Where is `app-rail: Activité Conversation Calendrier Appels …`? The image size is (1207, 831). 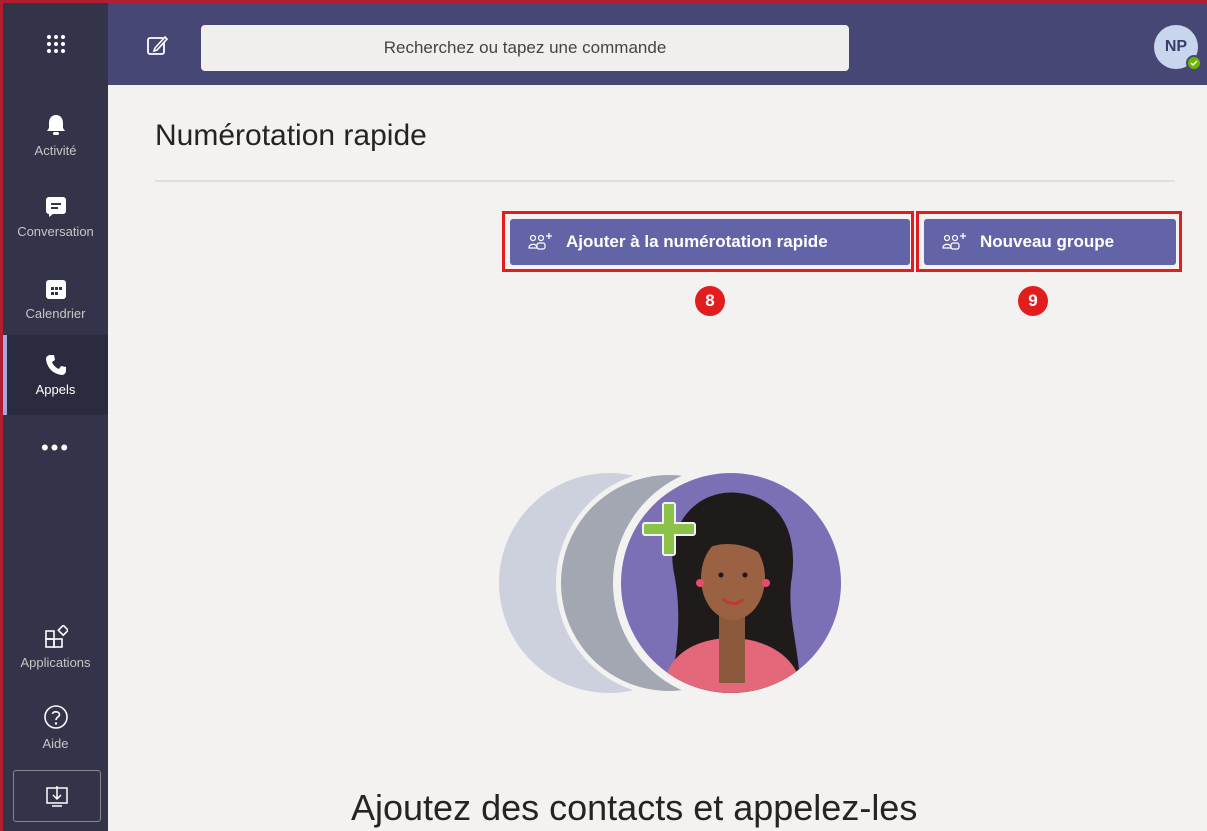 app-rail: Activité Conversation Calendrier Appels … is located at coordinates (55, 458).